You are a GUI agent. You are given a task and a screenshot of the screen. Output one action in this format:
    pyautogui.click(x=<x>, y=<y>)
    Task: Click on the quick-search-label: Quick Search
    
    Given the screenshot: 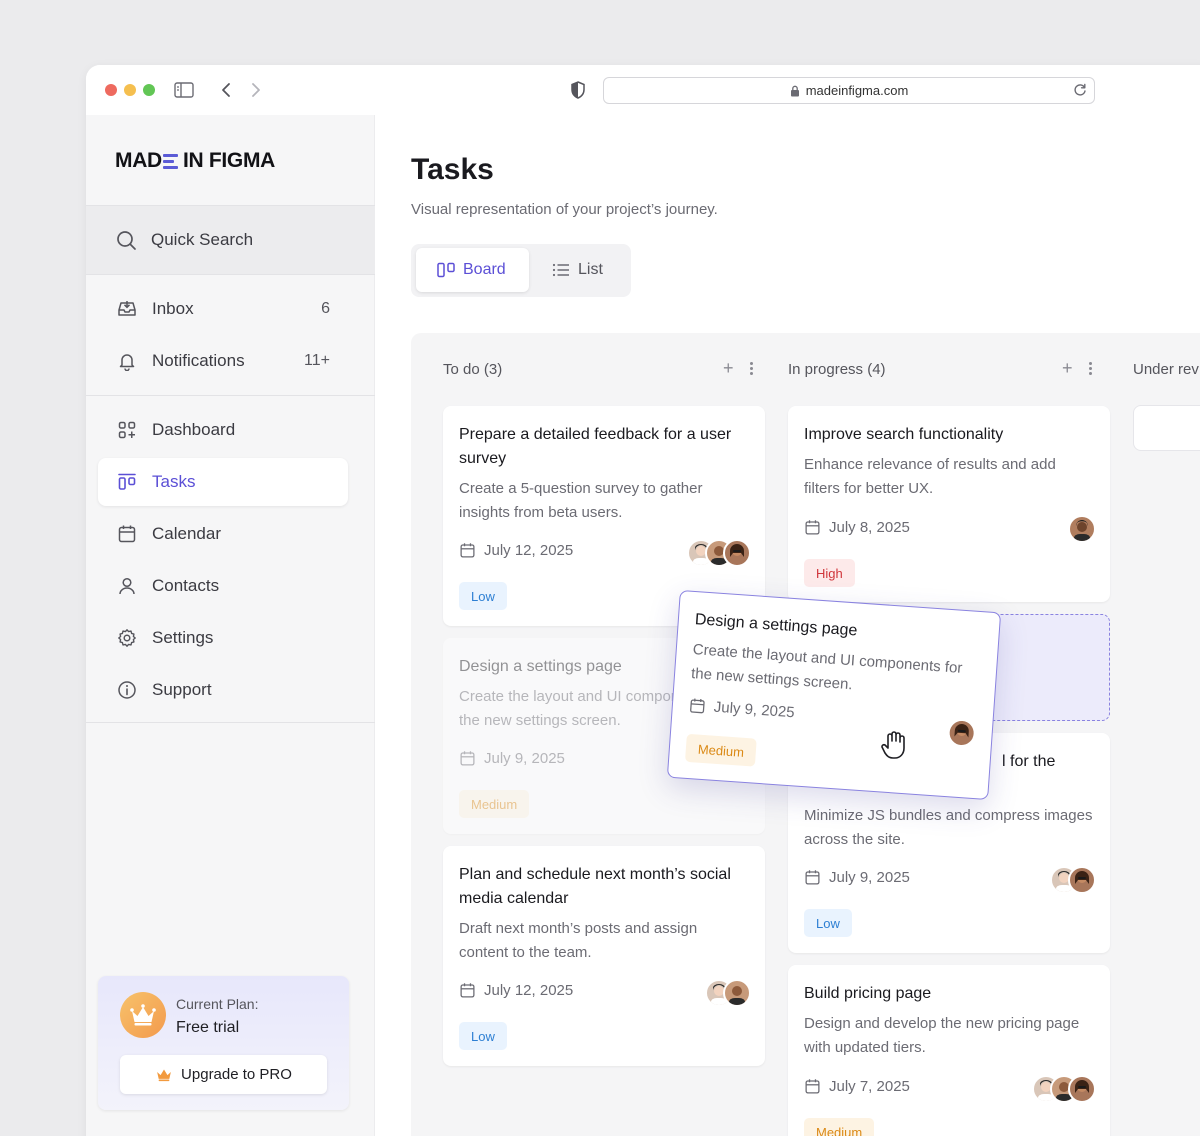 What is the action you would take?
    pyautogui.click(x=202, y=239)
    